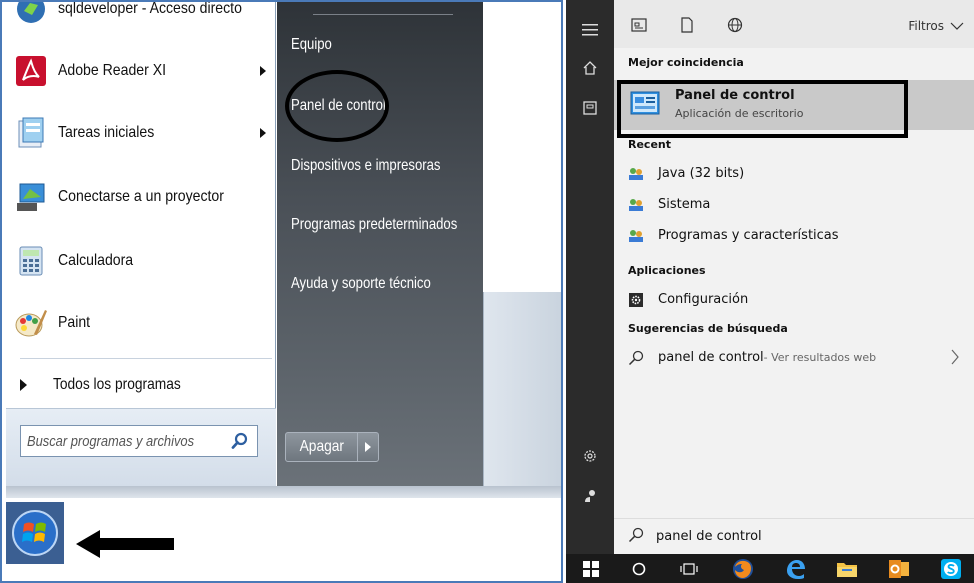 This screenshot has width=974, height=583. What do you see at coordinates (141, 19) in the screenshot?
I see `program-item-sqldeveloper: sqldeveloper - Acceso directo` at bounding box center [141, 19].